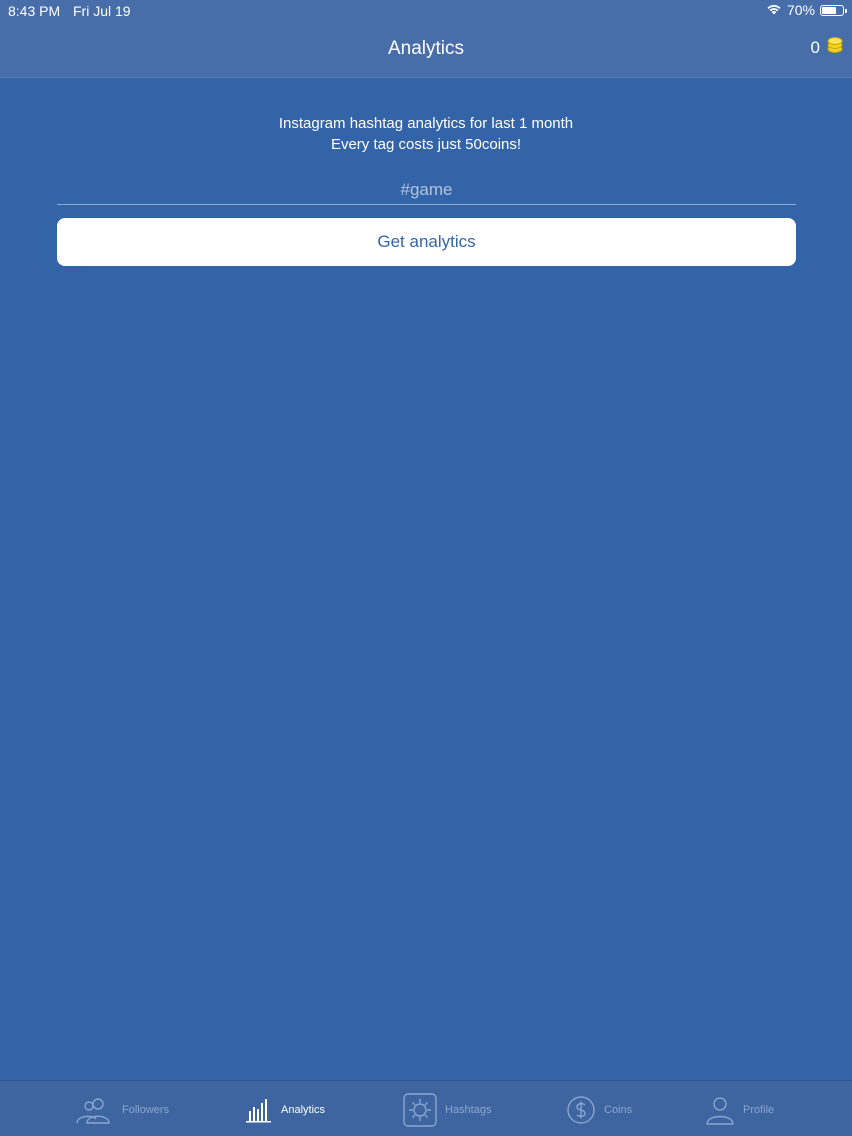  Describe the element at coordinates (581, 1110) in the screenshot. I see `coins-icon` at that location.